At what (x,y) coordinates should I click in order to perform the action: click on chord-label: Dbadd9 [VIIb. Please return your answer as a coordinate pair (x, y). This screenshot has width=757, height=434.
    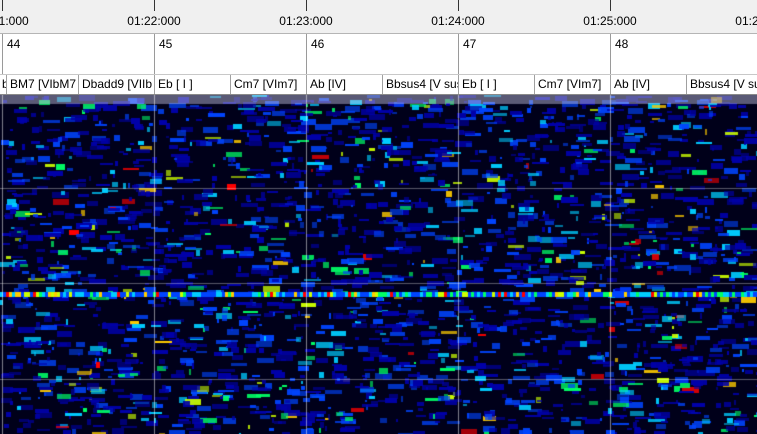
    Looking at the image, I should click on (116, 84).